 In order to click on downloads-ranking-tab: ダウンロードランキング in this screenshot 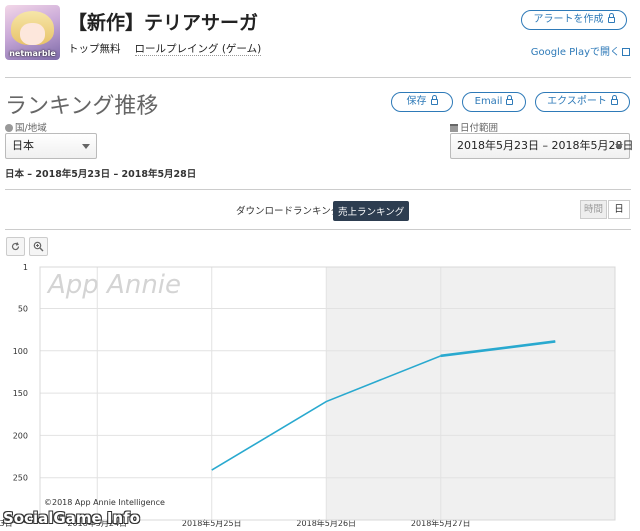, I will do `click(288, 210)`.